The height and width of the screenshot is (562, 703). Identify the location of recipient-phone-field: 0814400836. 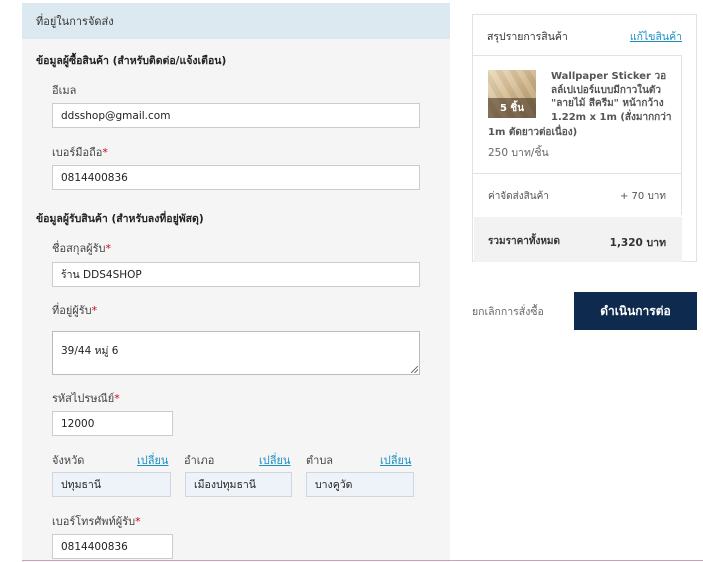
(112, 546).